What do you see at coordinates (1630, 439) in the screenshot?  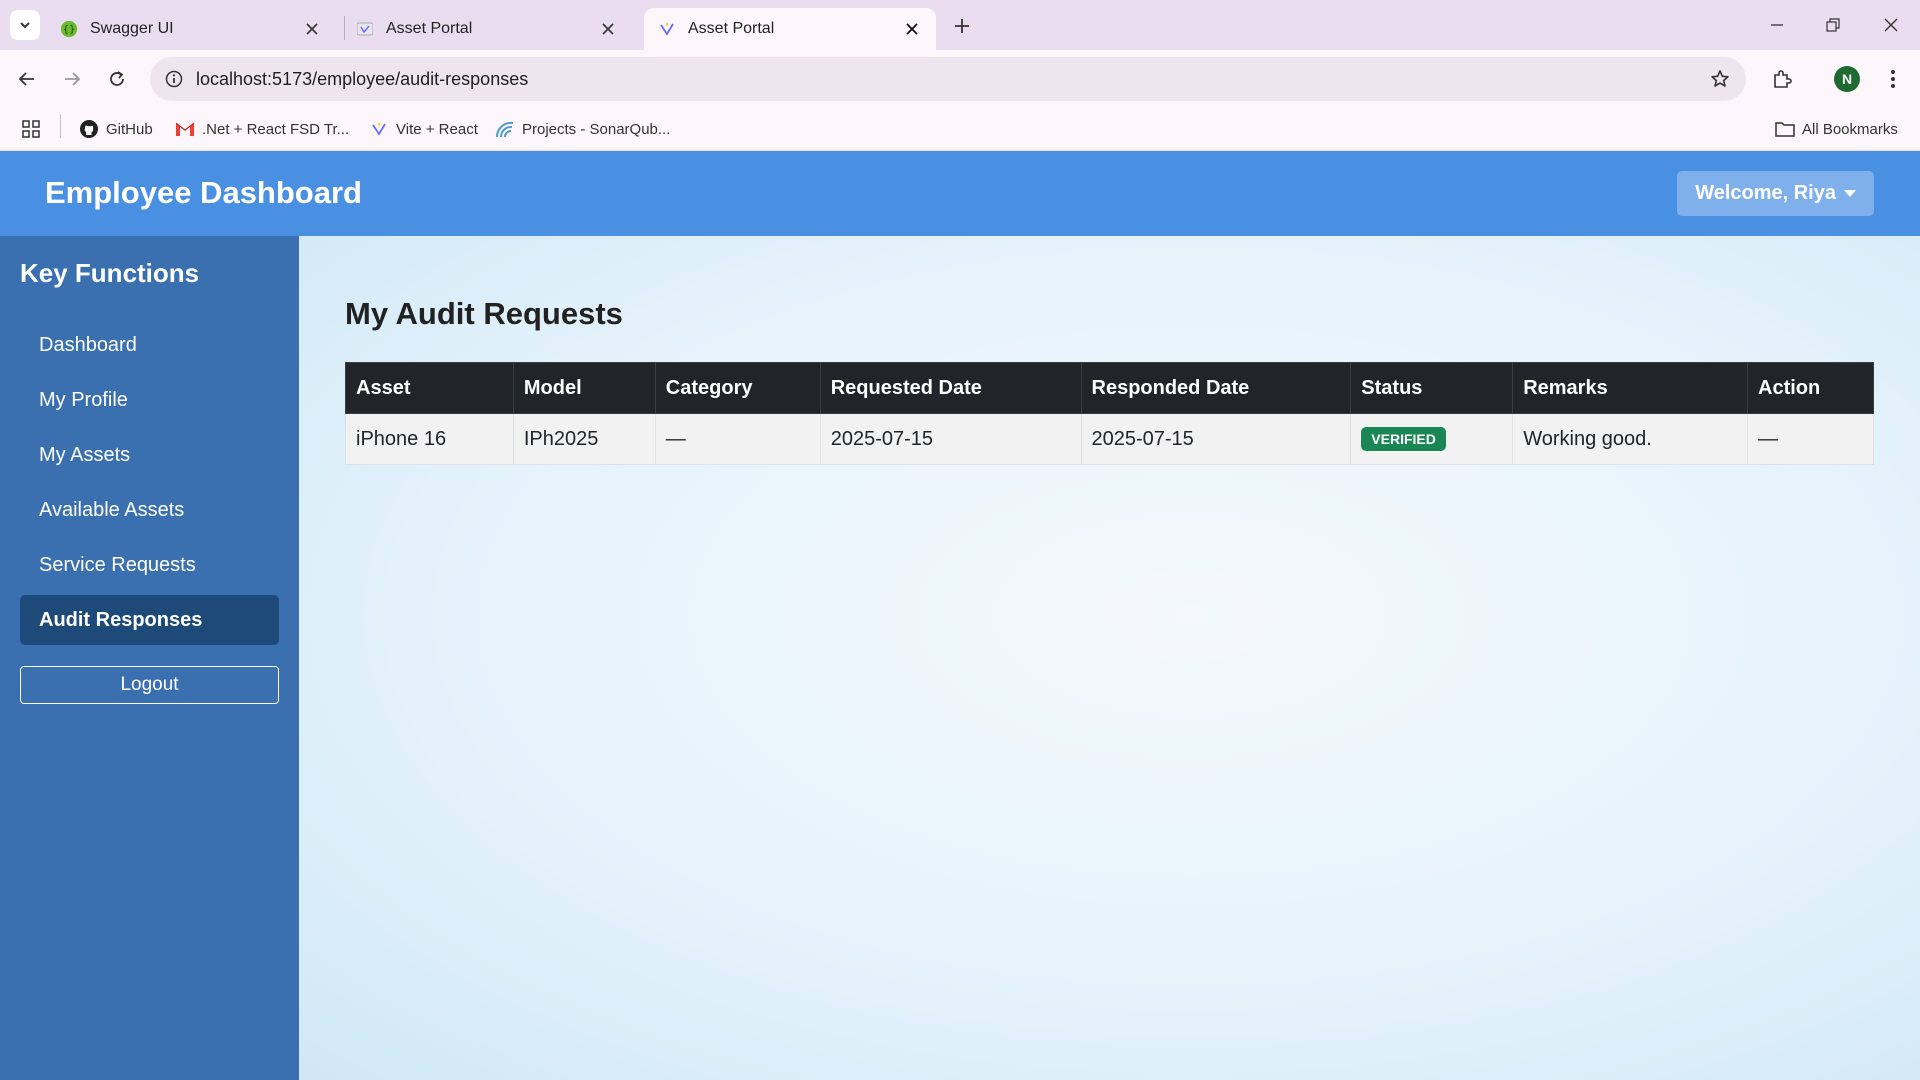 I see `cell-remarks: Working good.` at bounding box center [1630, 439].